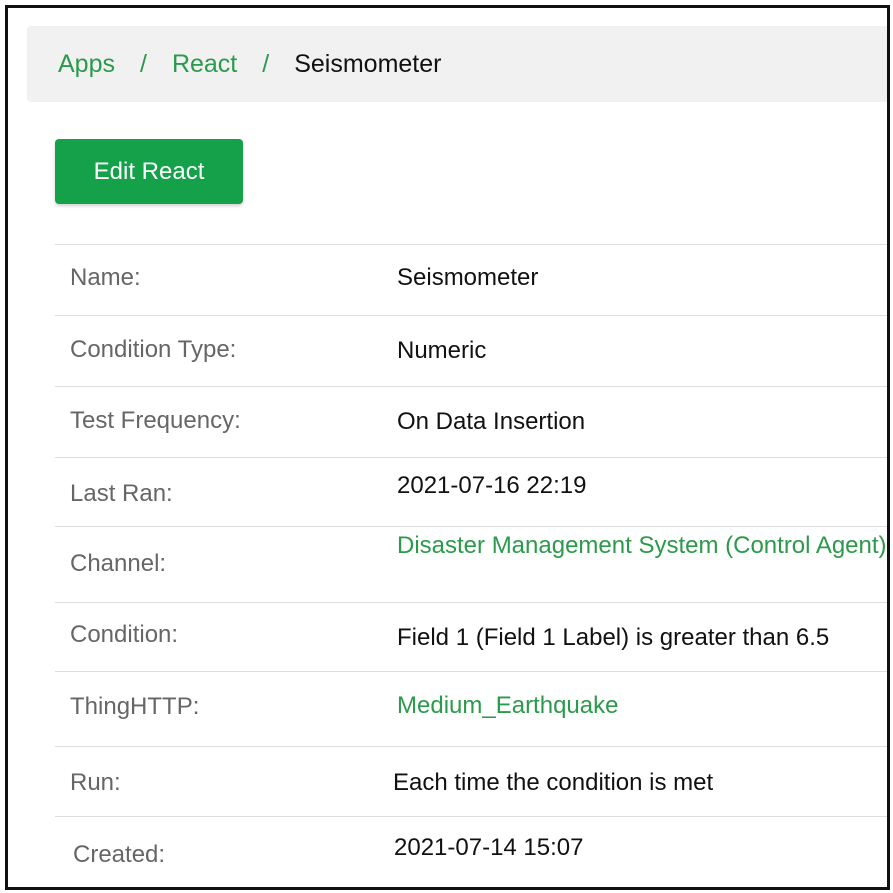 The width and height of the screenshot is (893, 893). I want to click on breadcrumb-link-react: React, so click(204, 64).